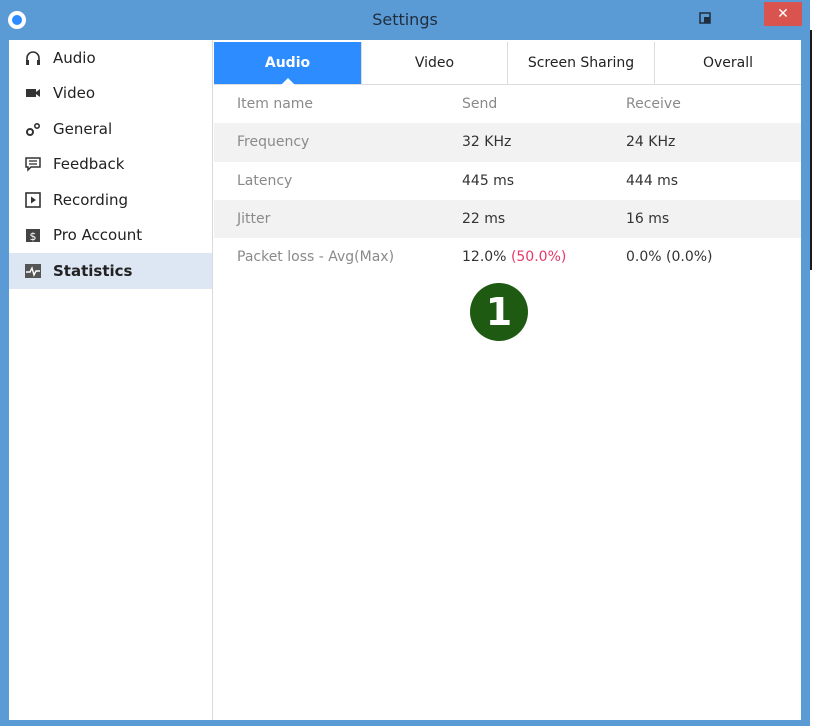 Image resolution: width=817 pixels, height=726 pixels. I want to click on gears-icon, so click(33, 129).